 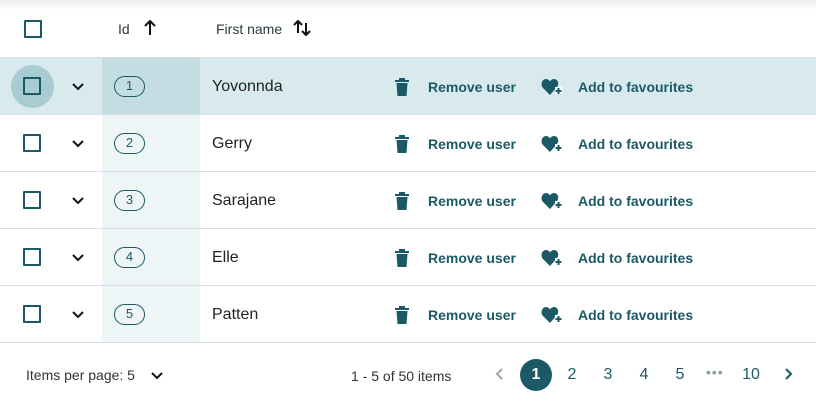 I want to click on pager-ellipsis: •••, so click(x=715, y=372).